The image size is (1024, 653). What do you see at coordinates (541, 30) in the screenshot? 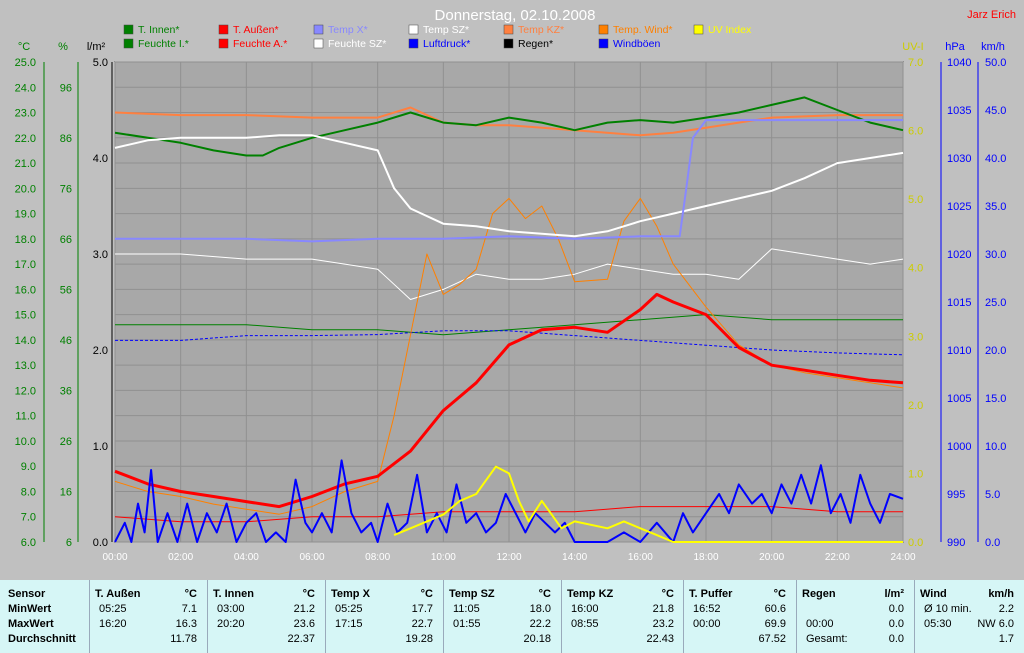
I see `legend-label: Temp KZ*` at bounding box center [541, 30].